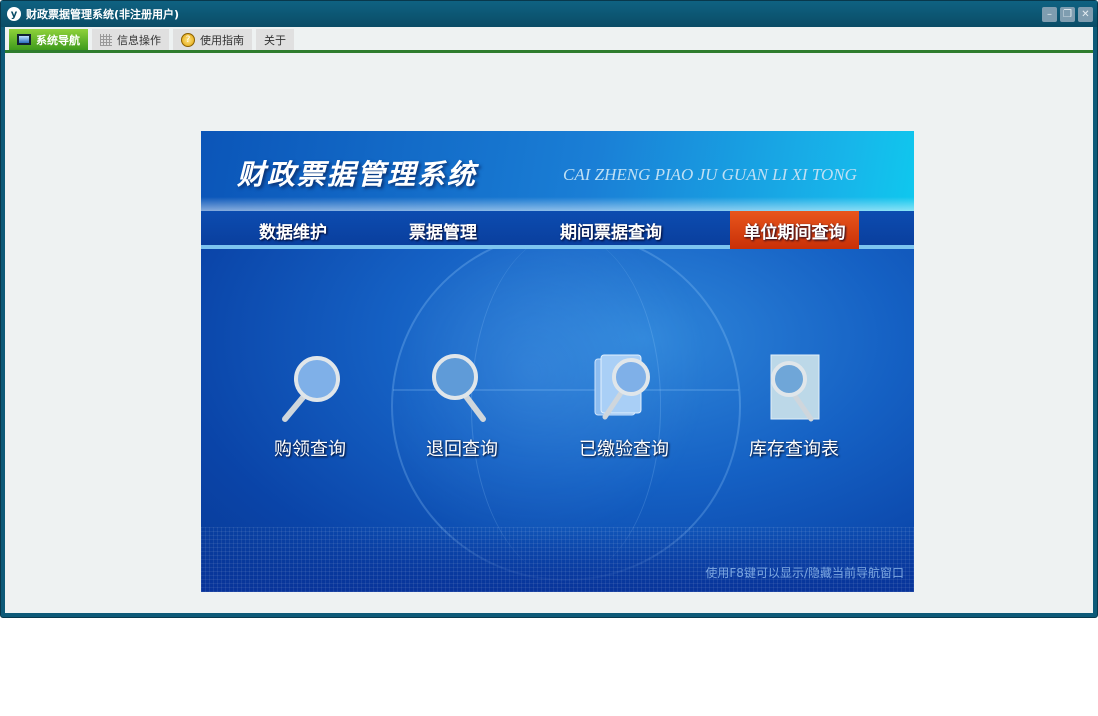 The height and width of the screenshot is (716, 1098). What do you see at coordinates (58, 40) in the screenshot?
I see `tab-label: 系统导航` at bounding box center [58, 40].